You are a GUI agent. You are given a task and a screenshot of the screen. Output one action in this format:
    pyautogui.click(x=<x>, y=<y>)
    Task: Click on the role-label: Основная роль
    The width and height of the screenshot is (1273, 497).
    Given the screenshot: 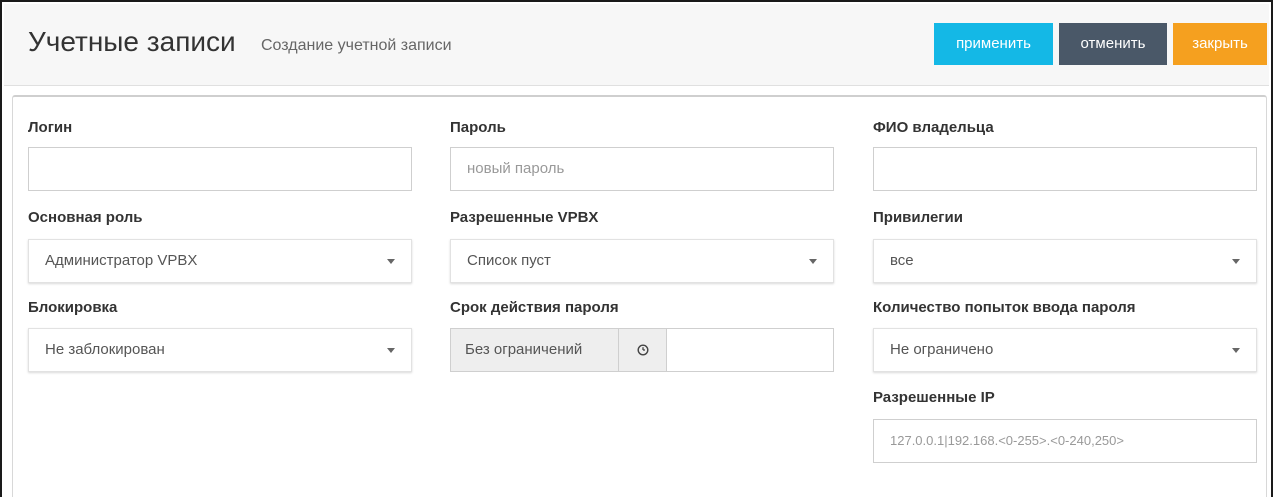 What is the action you would take?
    pyautogui.click(x=85, y=217)
    